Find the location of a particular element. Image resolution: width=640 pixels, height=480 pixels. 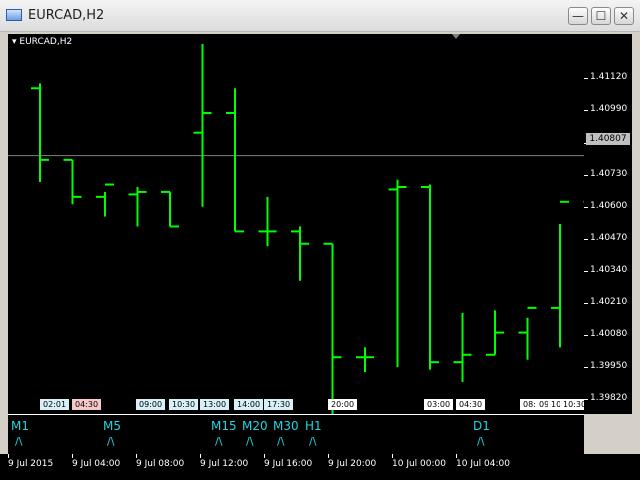

price-tick-label: 1.40470 is located at coordinates (609, 237).